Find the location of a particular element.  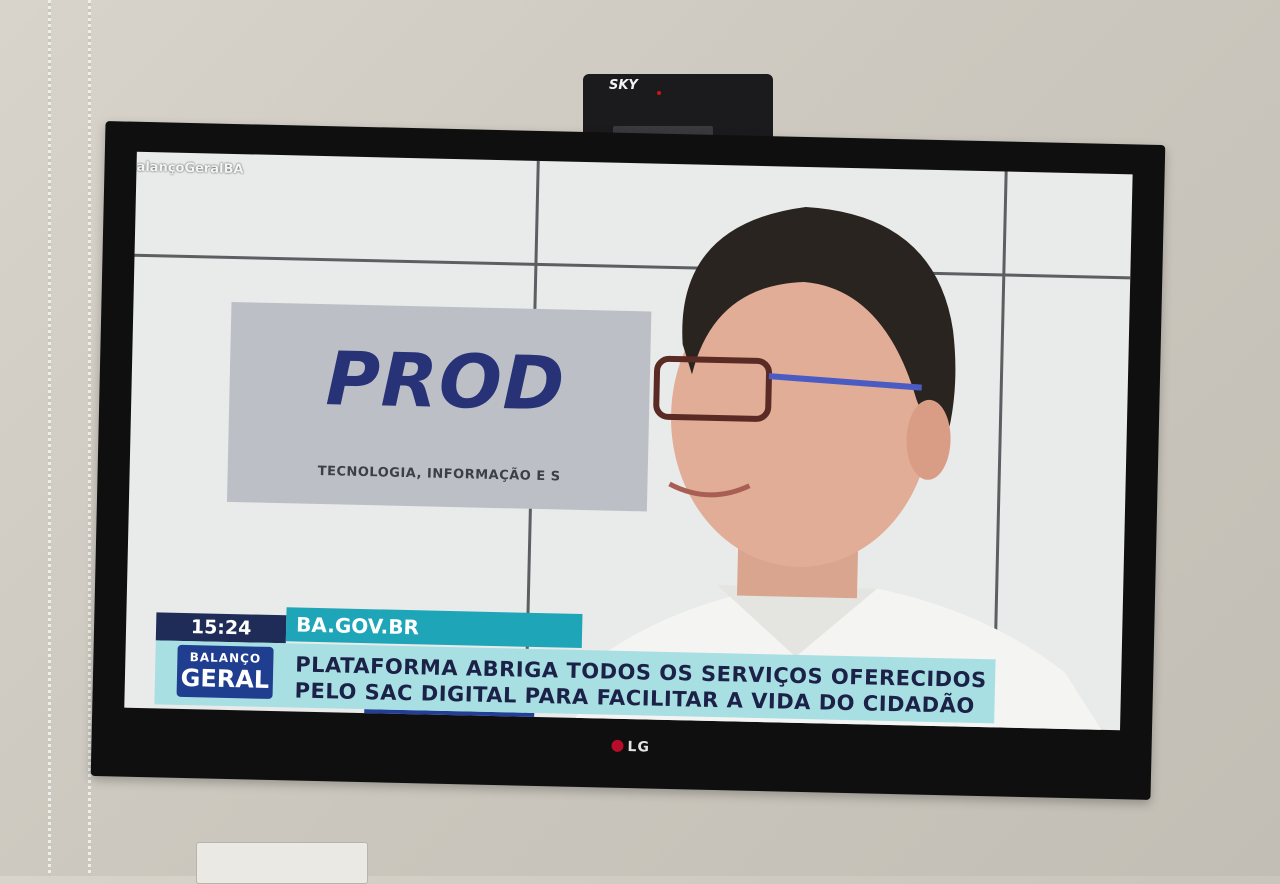

receiver-brand-logo: SKY is located at coordinates (623, 85).